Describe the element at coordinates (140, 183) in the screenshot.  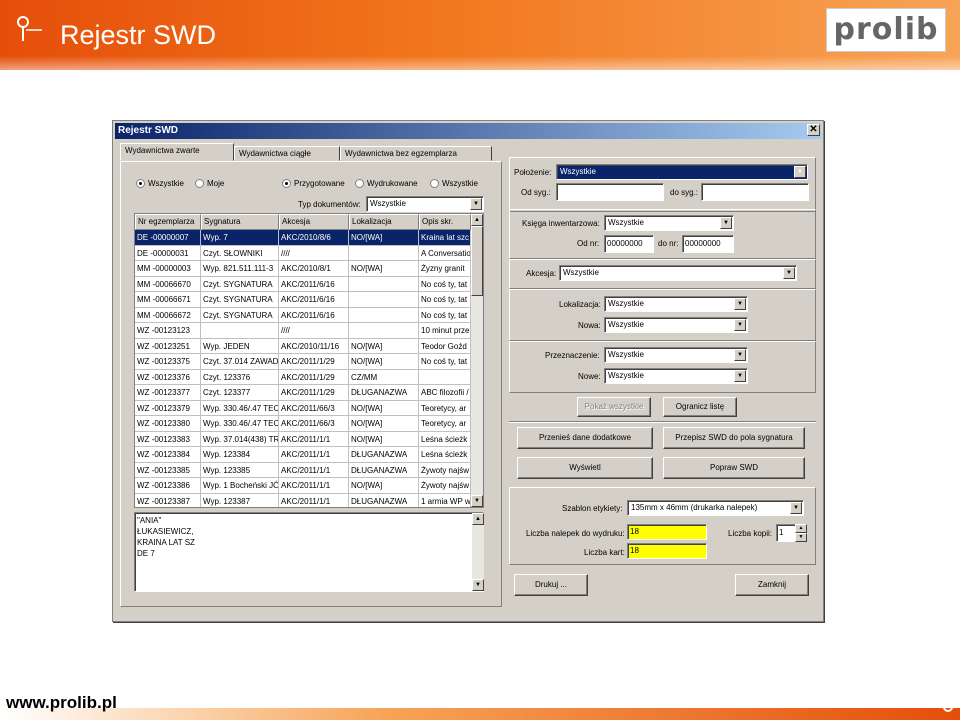
I see `radio-all-owners` at that location.